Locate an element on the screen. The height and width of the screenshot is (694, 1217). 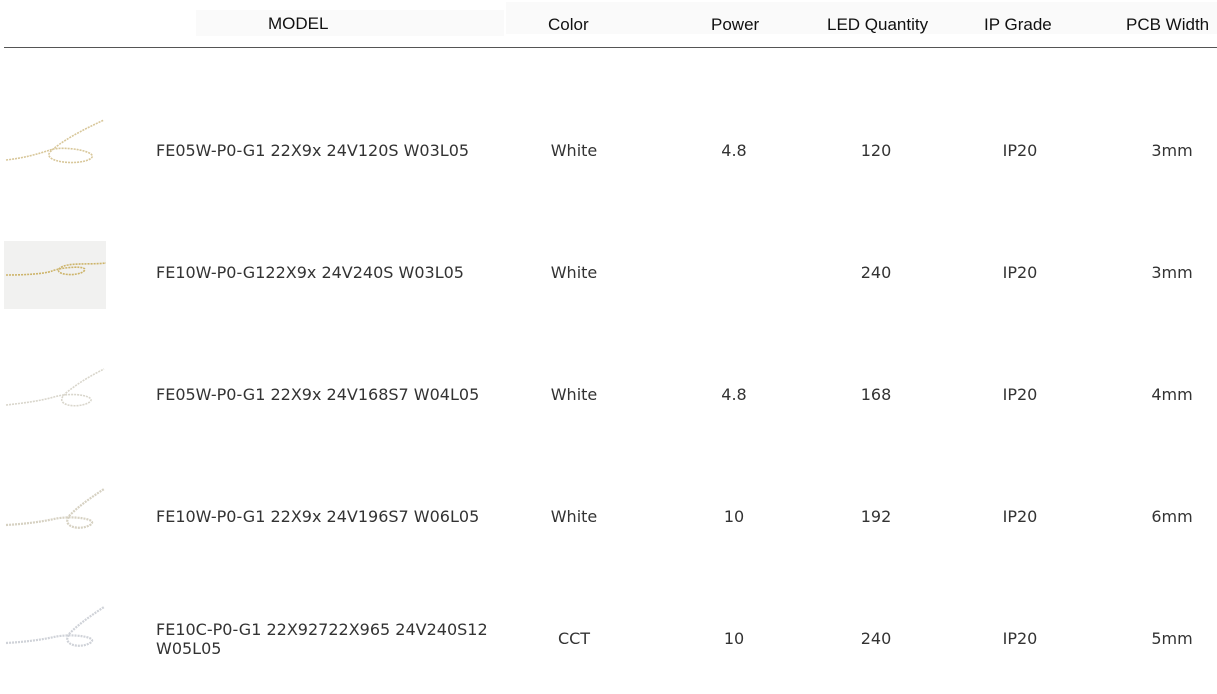
led-quantity-cell: 120 is located at coordinates (876, 150).